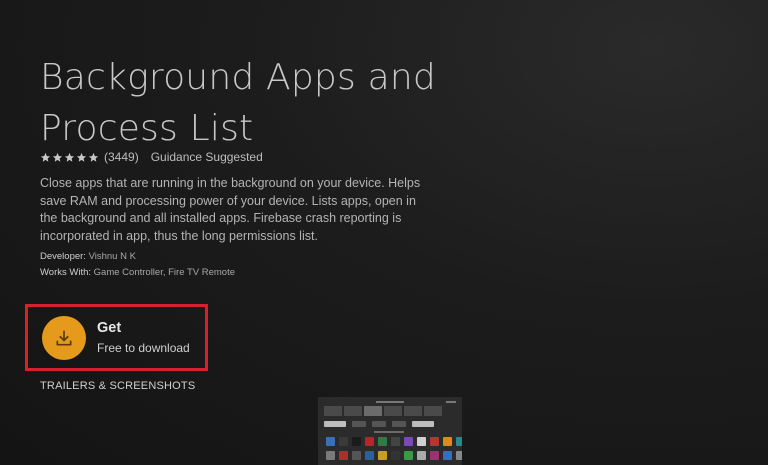 This screenshot has height=465, width=768. Describe the element at coordinates (66, 272) in the screenshot. I see `works-with-label: Works With:` at that location.